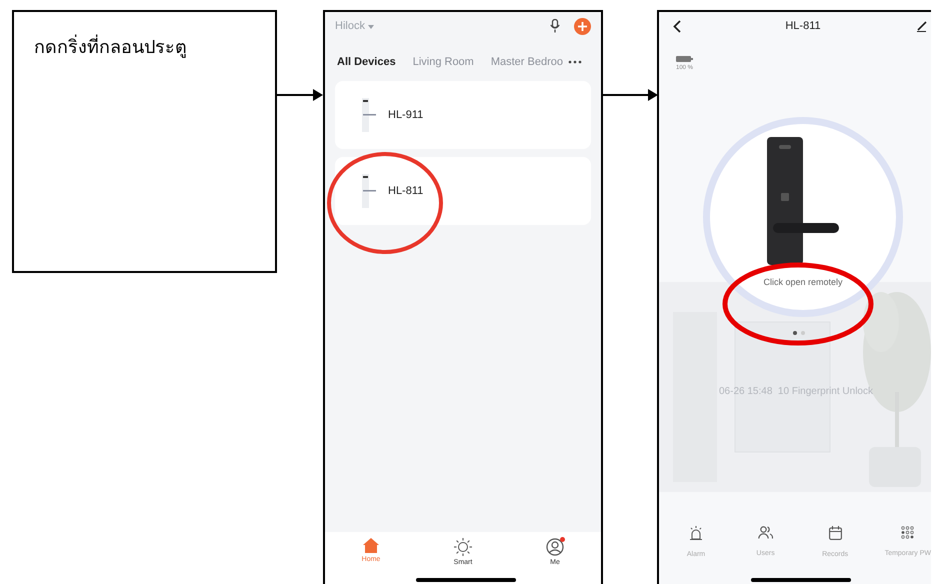 This screenshot has height=584, width=932. Describe the element at coordinates (371, 545) in the screenshot. I see `house-icon` at that location.